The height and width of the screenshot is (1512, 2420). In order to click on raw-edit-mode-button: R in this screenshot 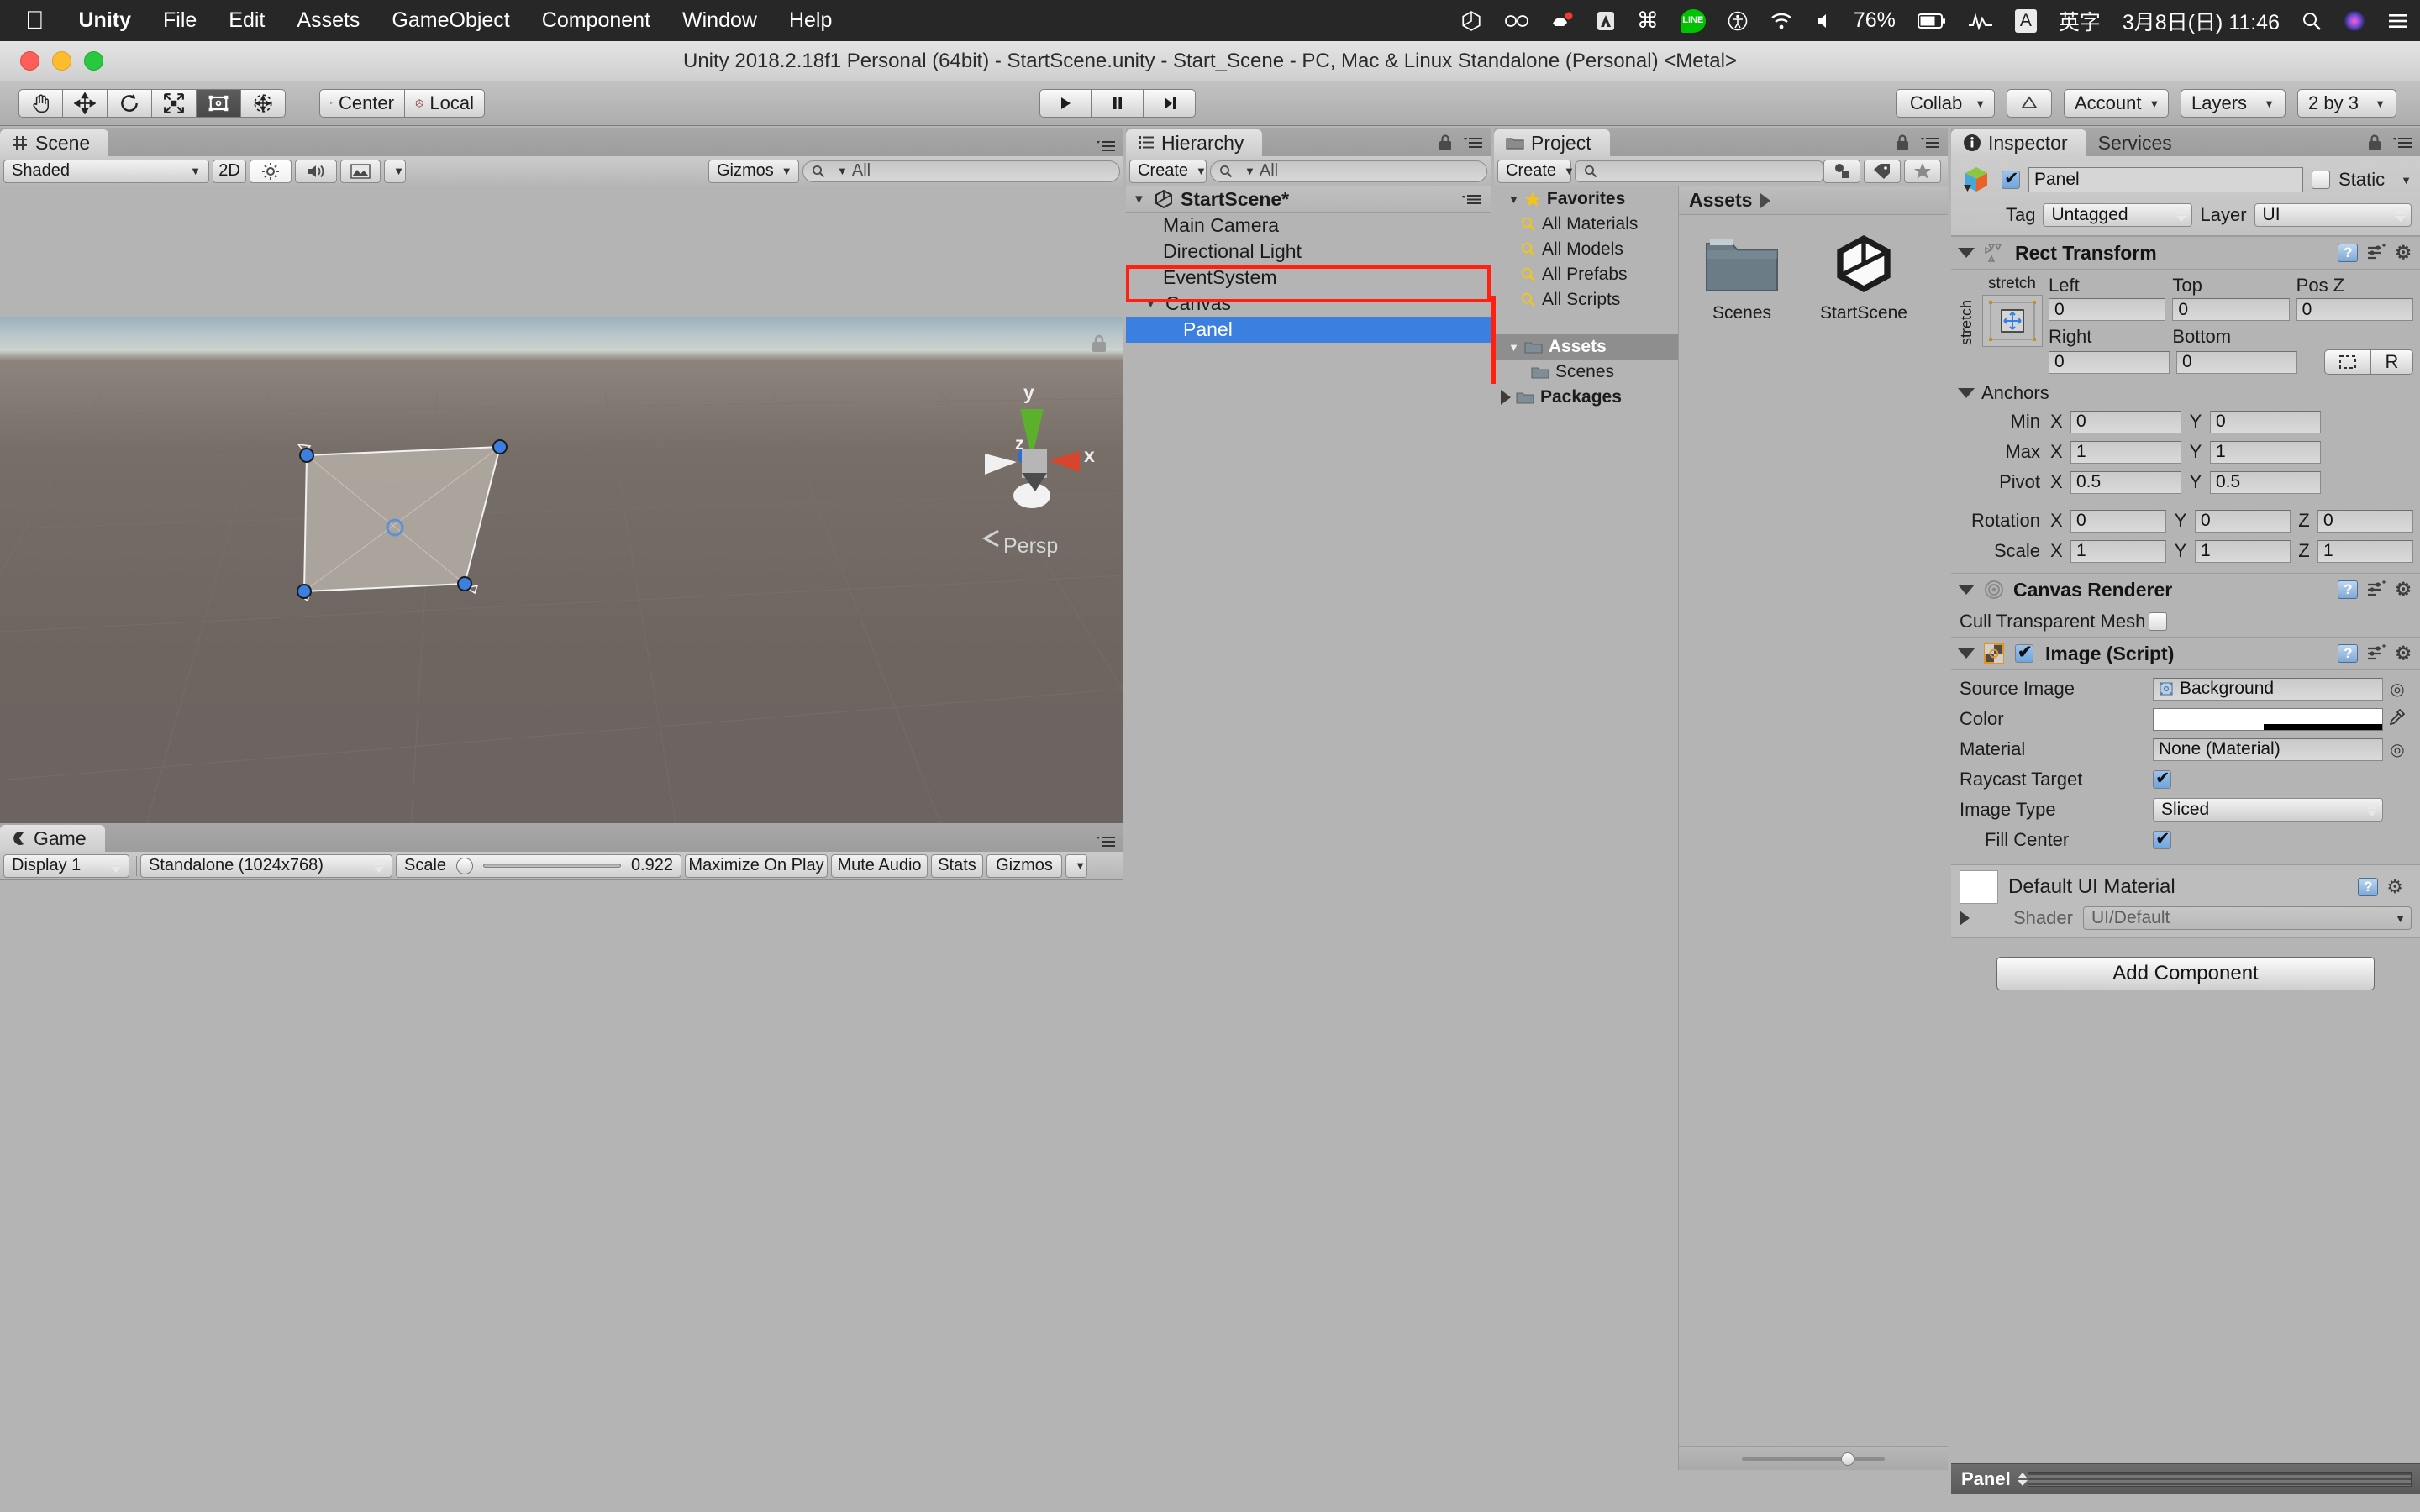, I will do `click(2392, 362)`.